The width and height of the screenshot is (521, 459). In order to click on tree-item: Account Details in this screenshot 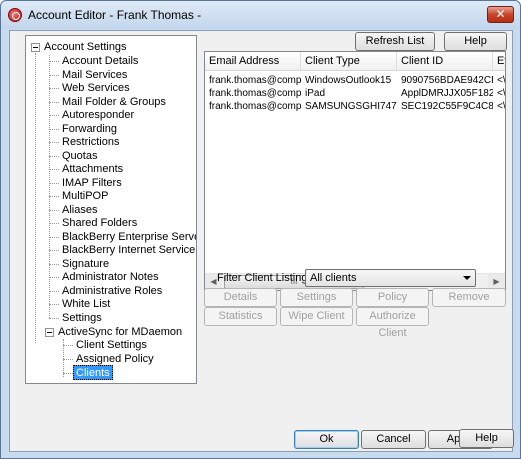, I will do `click(100, 61)`.